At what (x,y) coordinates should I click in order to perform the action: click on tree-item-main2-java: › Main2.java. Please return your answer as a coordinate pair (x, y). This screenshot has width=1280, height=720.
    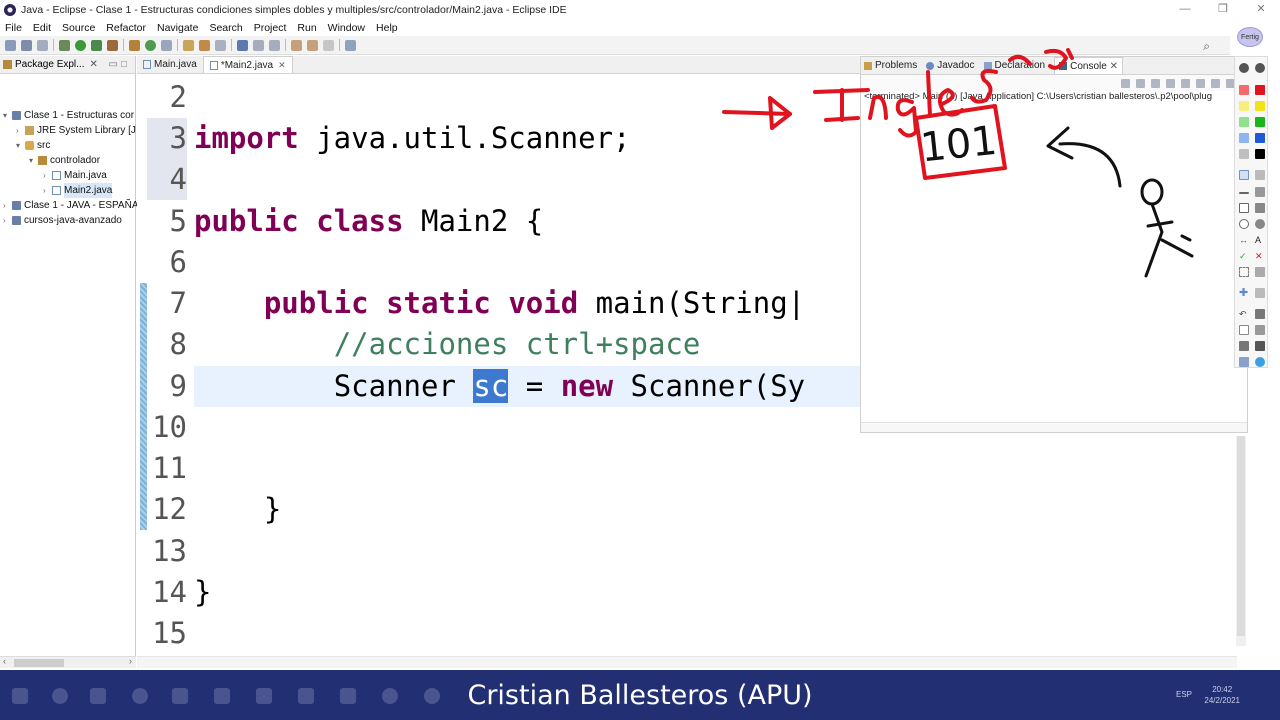
    Looking at the image, I should click on (78, 190).